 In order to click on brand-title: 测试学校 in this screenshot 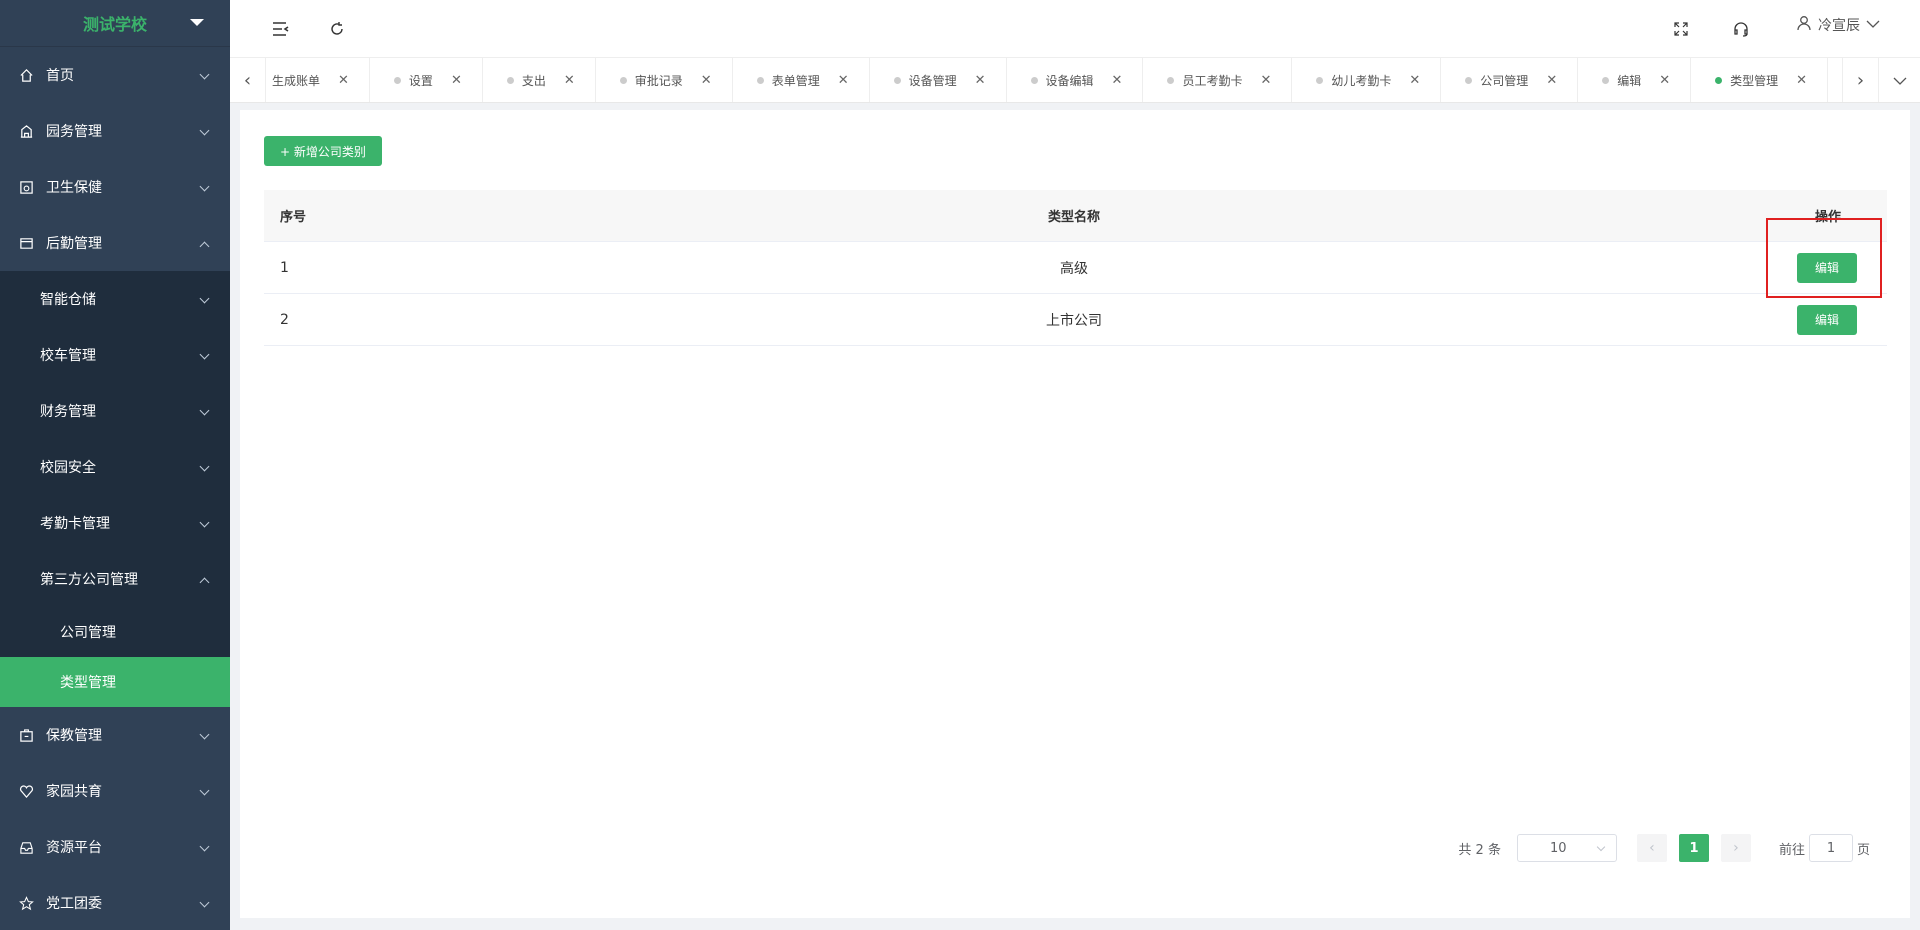, I will do `click(114, 24)`.